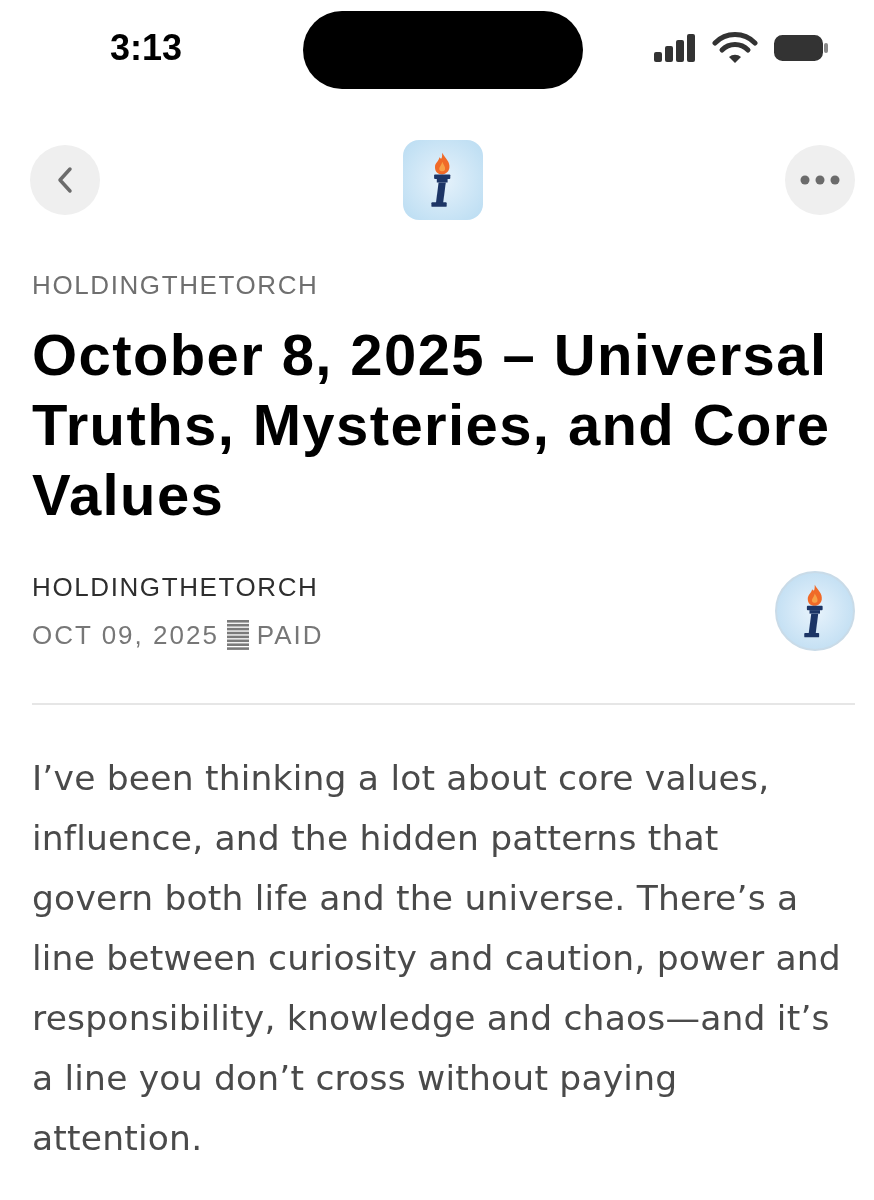 The image size is (874, 1200). I want to click on access-label: PAID, so click(290, 635).